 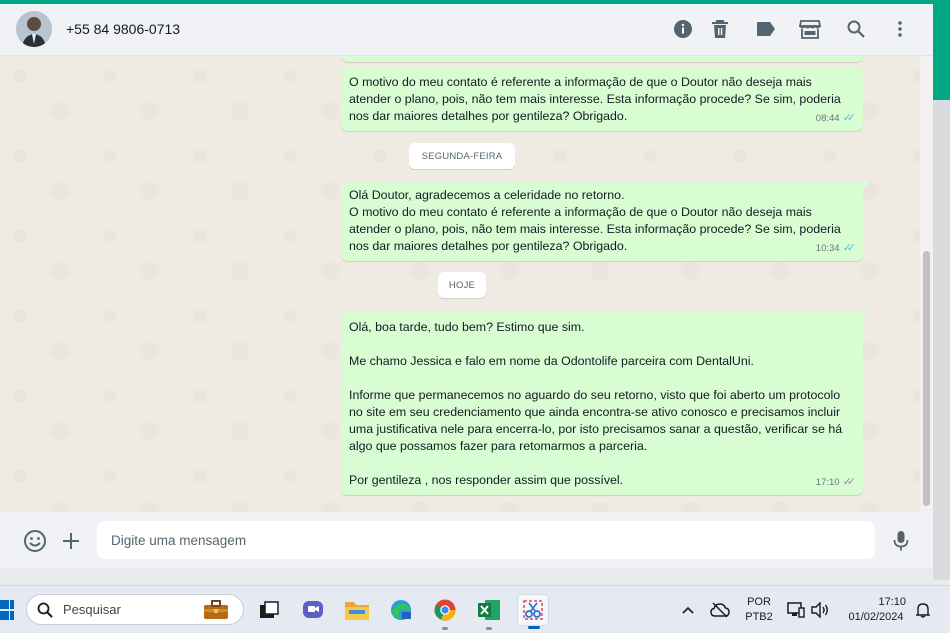 I want to click on teams-chat-icon, so click(x=313, y=610).